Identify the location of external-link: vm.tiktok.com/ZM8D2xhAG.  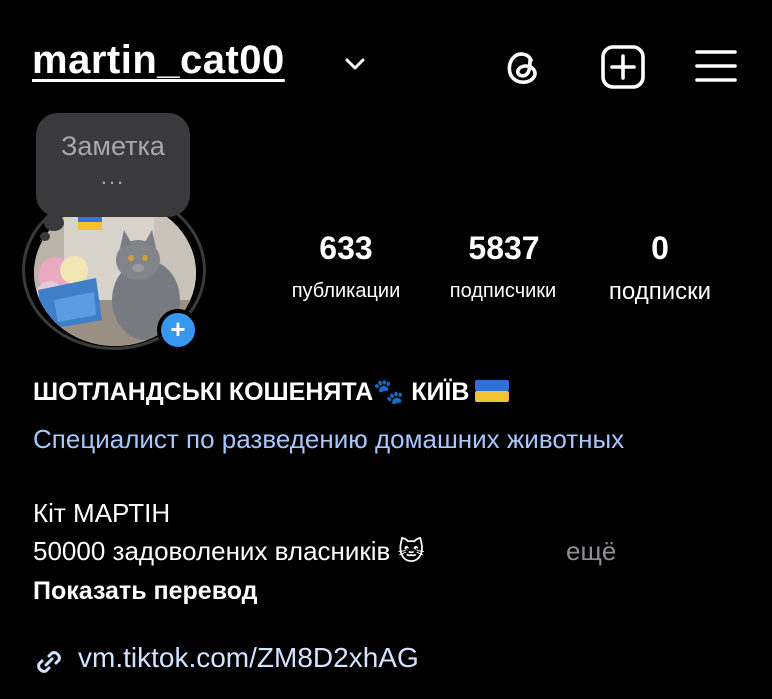
(248, 658).